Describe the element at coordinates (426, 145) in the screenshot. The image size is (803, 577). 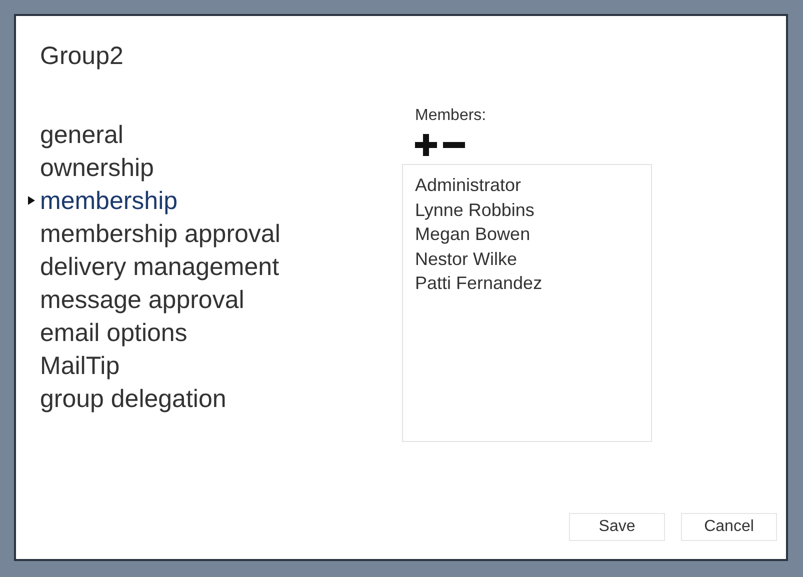
I see `add-icon` at that location.